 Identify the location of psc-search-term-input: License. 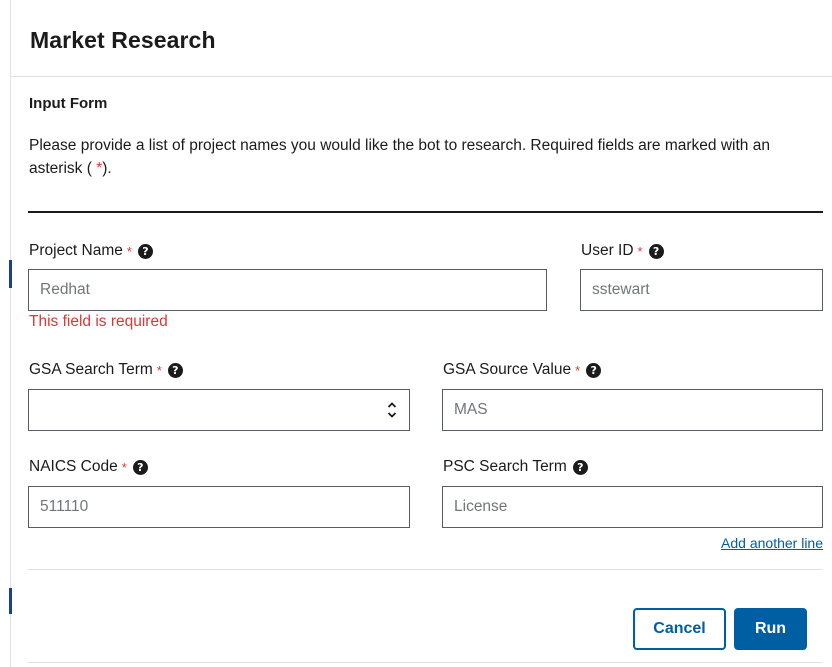
(632, 507).